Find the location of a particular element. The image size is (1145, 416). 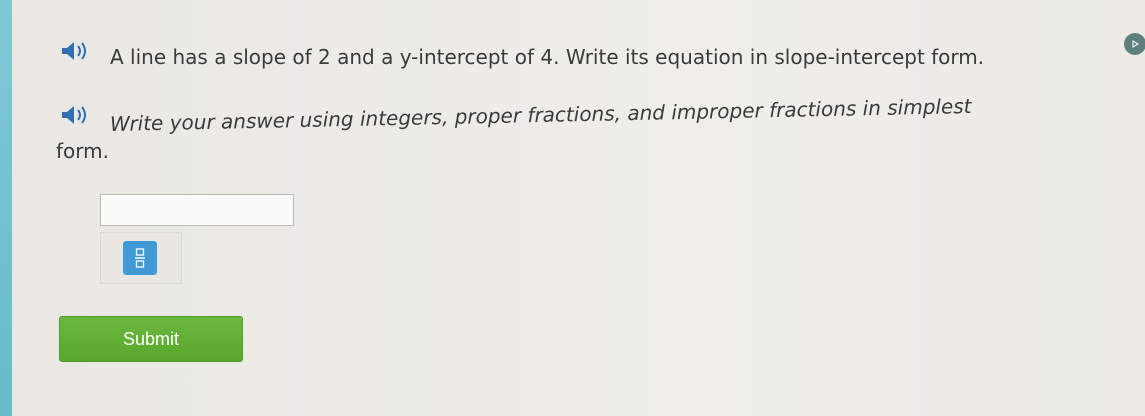

left-accent-bar is located at coordinates (6, 208).